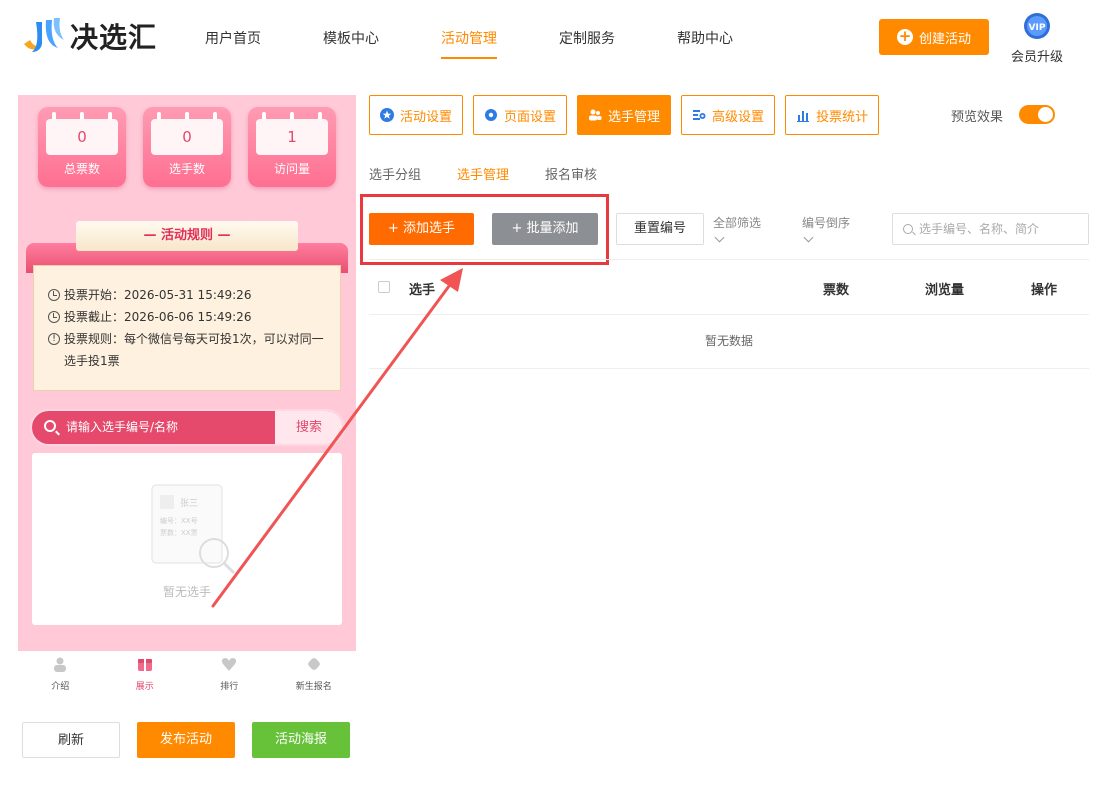 The width and height of the screenshot is (1111, 788). I want to click on nav-item-help: 帮助中心, so click(705, 38).